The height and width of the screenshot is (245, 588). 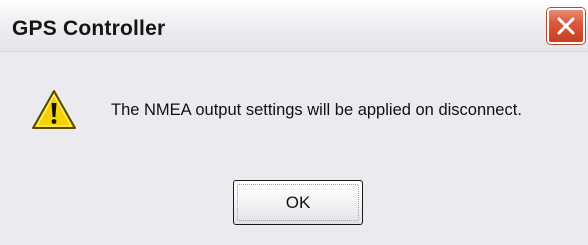 What do you see at coordinates (298, 202) in the screenshot?
I see `ok-button: OK` at bounding box center [298, 202].